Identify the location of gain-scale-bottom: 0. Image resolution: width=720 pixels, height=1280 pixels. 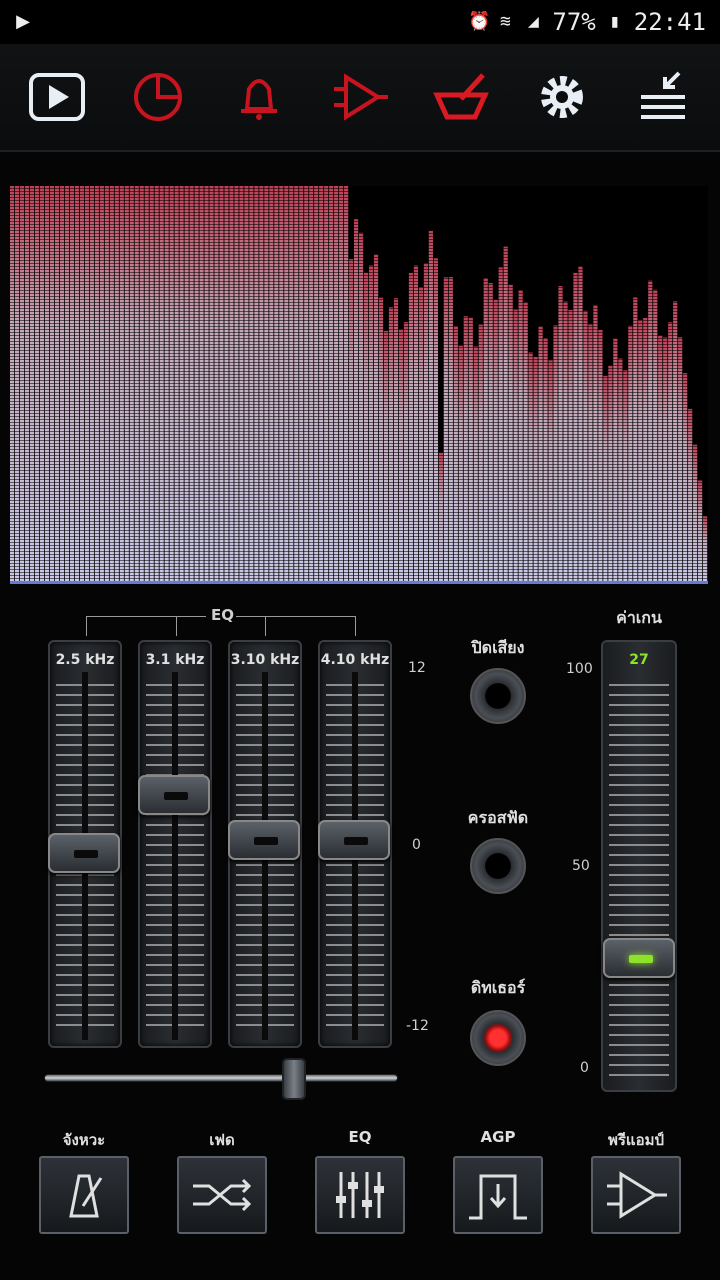
(584, 1068).